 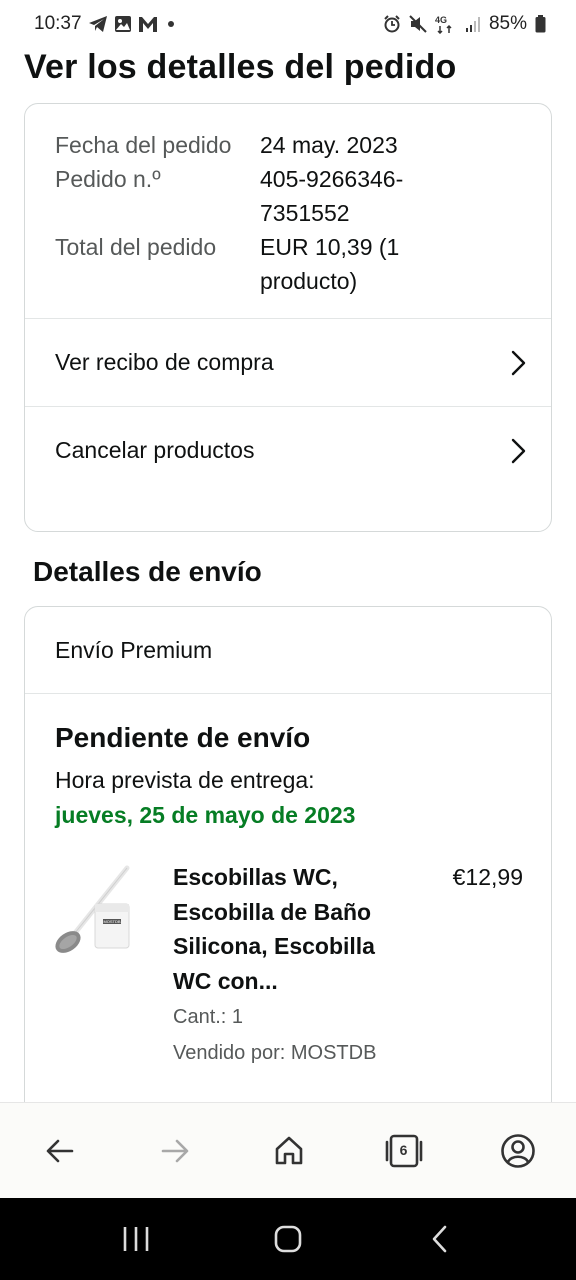 What do you see at coordinates (98, 24) in the screenshot?
I see `telegram-icon` at bounding box center [98, 24].